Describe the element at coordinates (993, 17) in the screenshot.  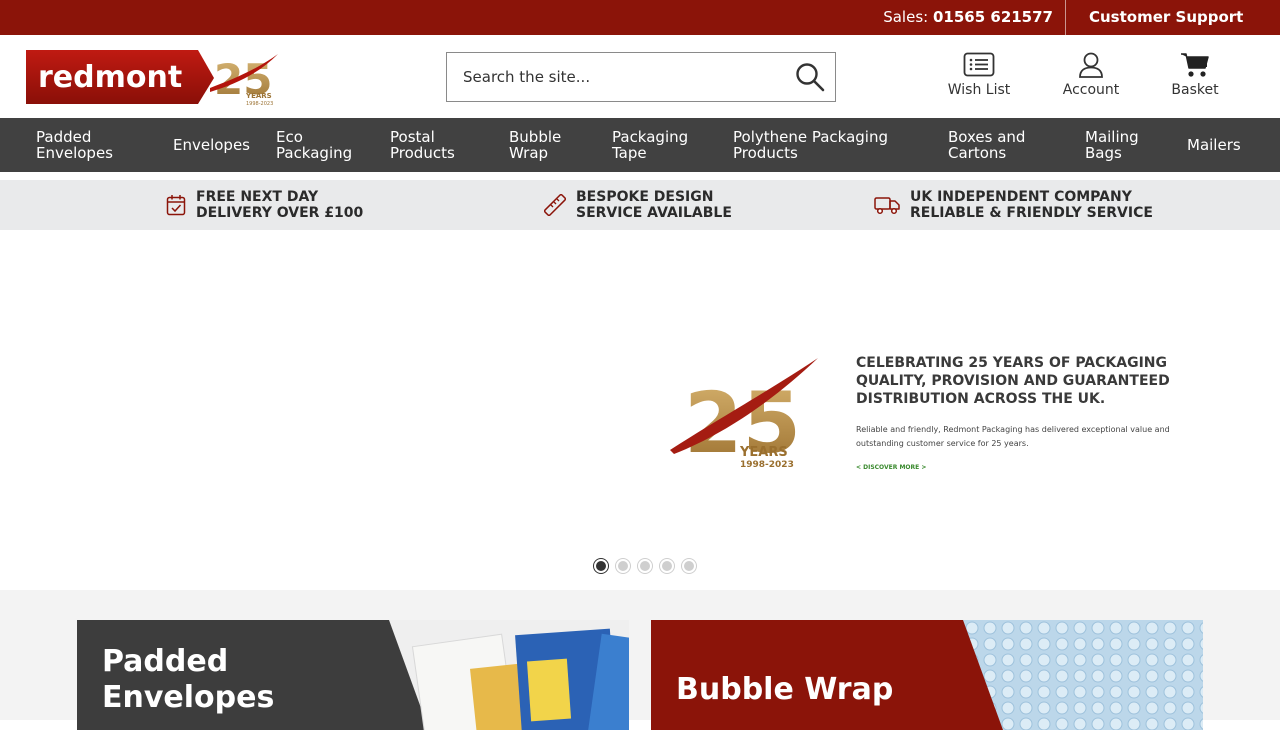
I see `sales-number: 01565 621577` at that location.